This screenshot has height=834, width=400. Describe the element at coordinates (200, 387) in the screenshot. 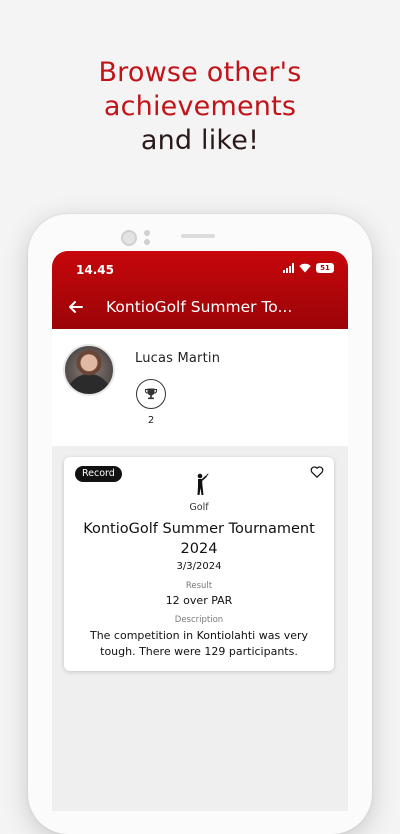

I see `profile-section: Lucas Martin 2` at that location.